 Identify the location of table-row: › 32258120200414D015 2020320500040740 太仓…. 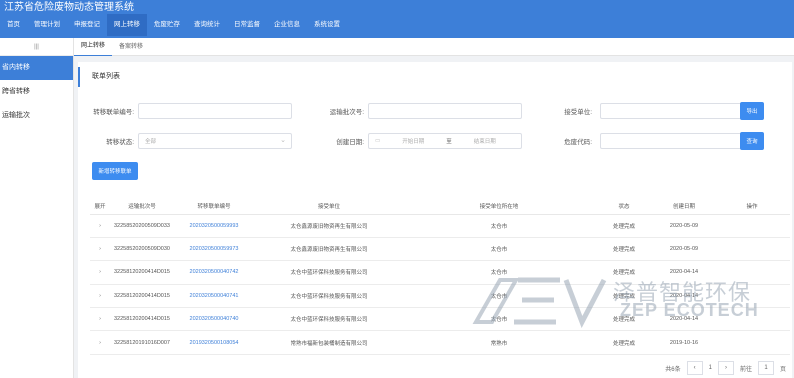
(440, 319).